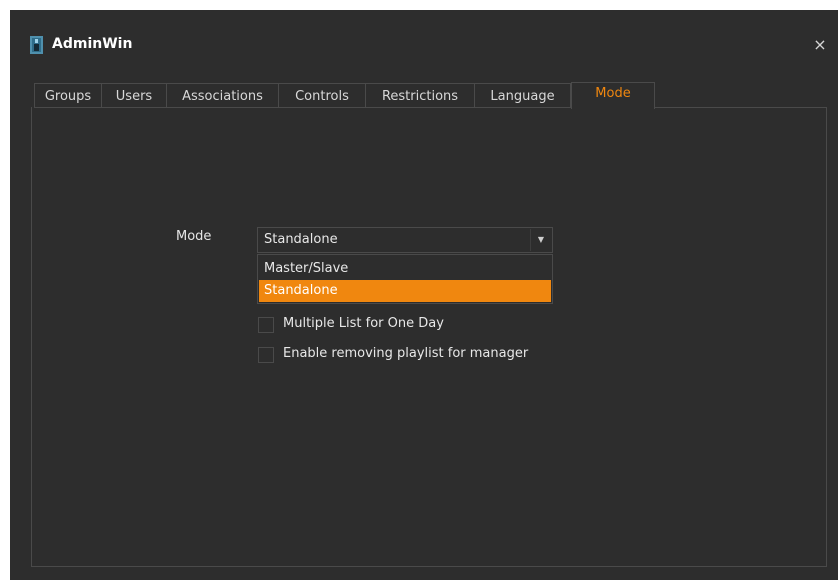 This screenshot has width=838, height=580. What do you see at coordinates (405, 240) in the screenshot?
I see `mode-select: Standalone ▼` at bounding box center [405, 240].